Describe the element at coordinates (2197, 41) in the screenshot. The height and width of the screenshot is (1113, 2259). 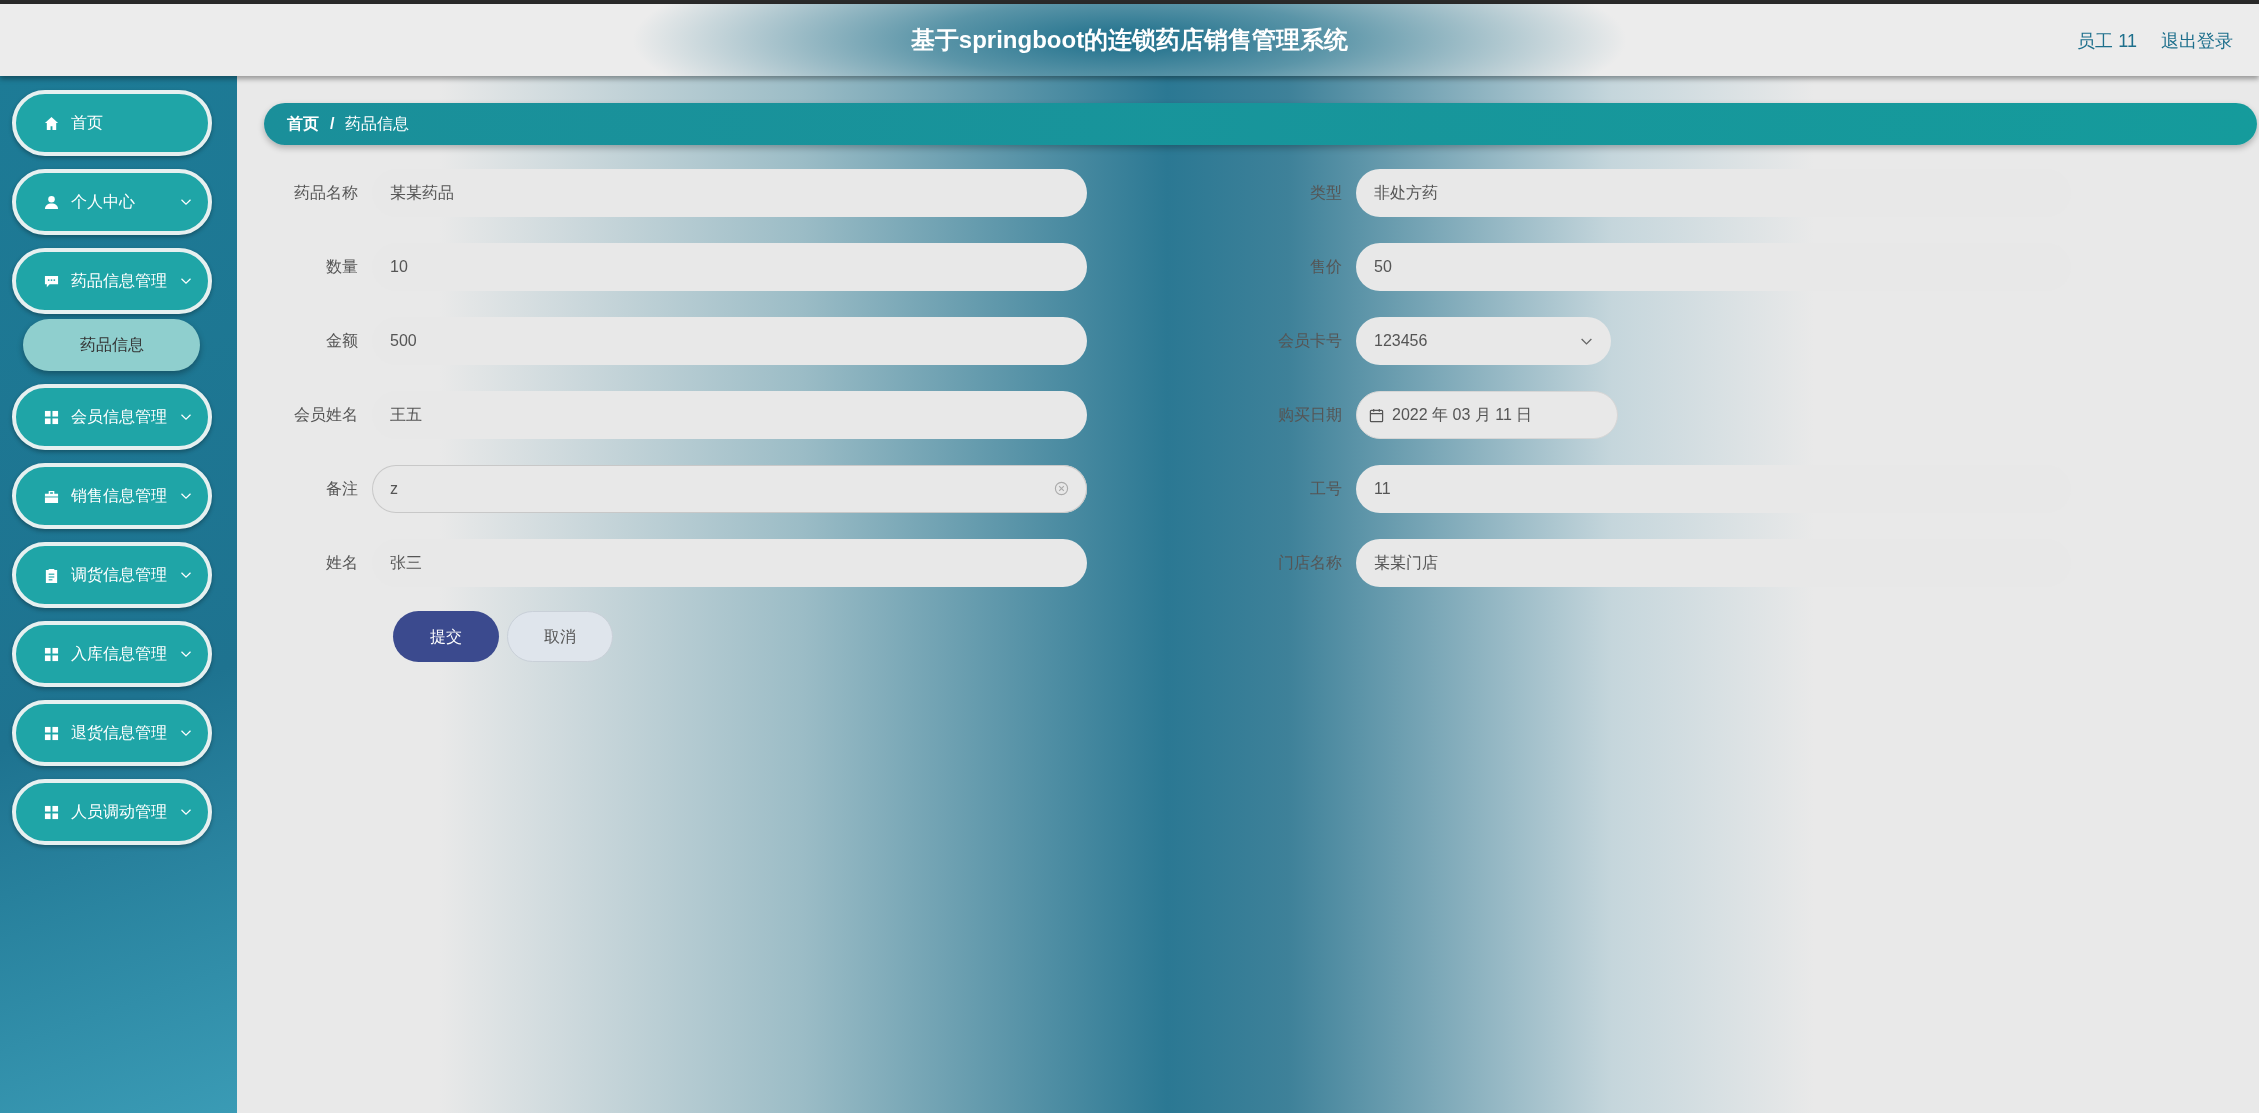
I see `logout-link: 退出登录` at that location.